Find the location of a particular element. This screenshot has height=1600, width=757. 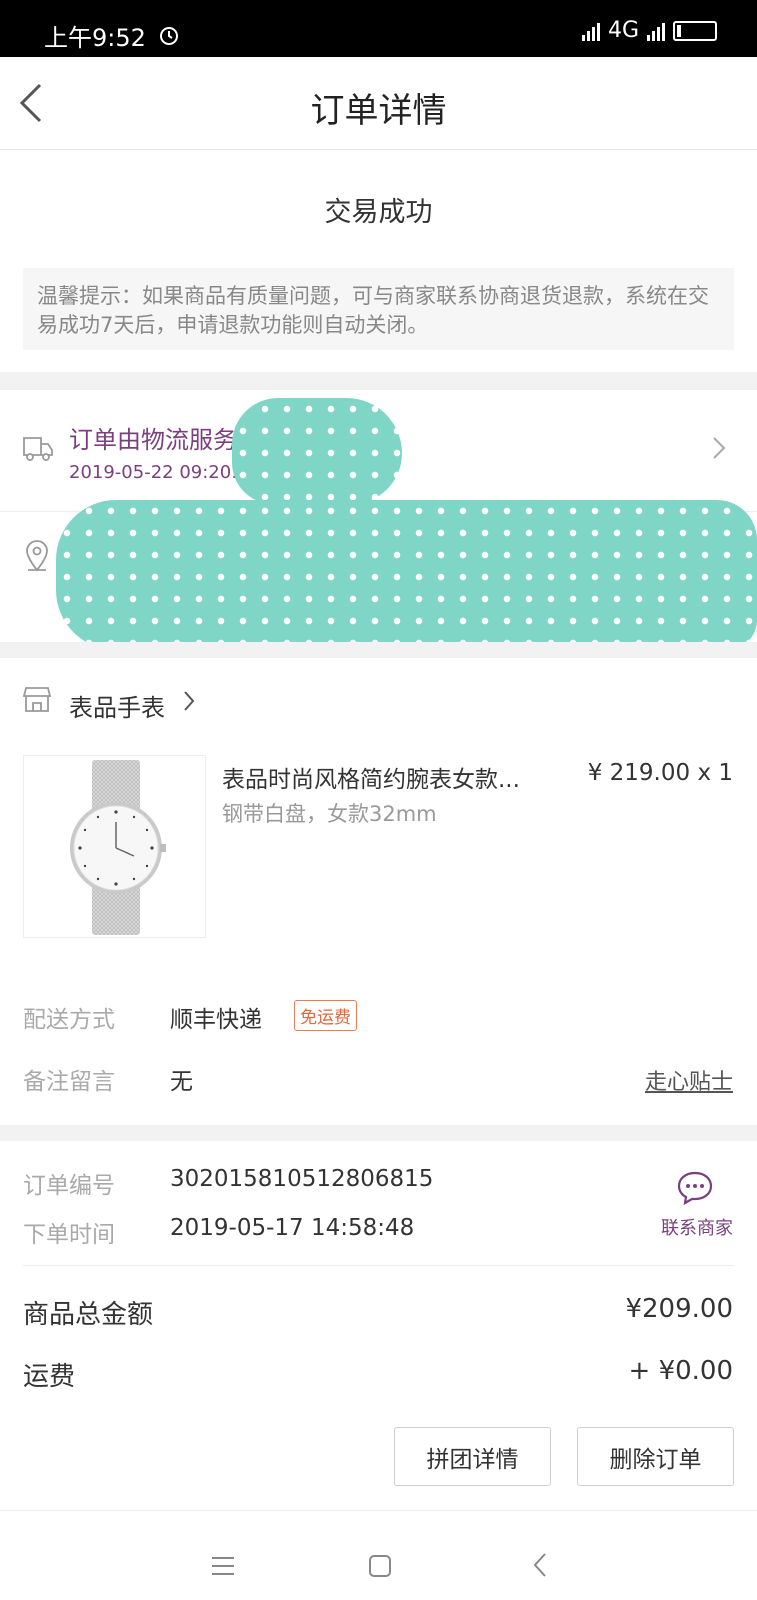

shop-name: 表品手表 is located at coordinates (117, 708).